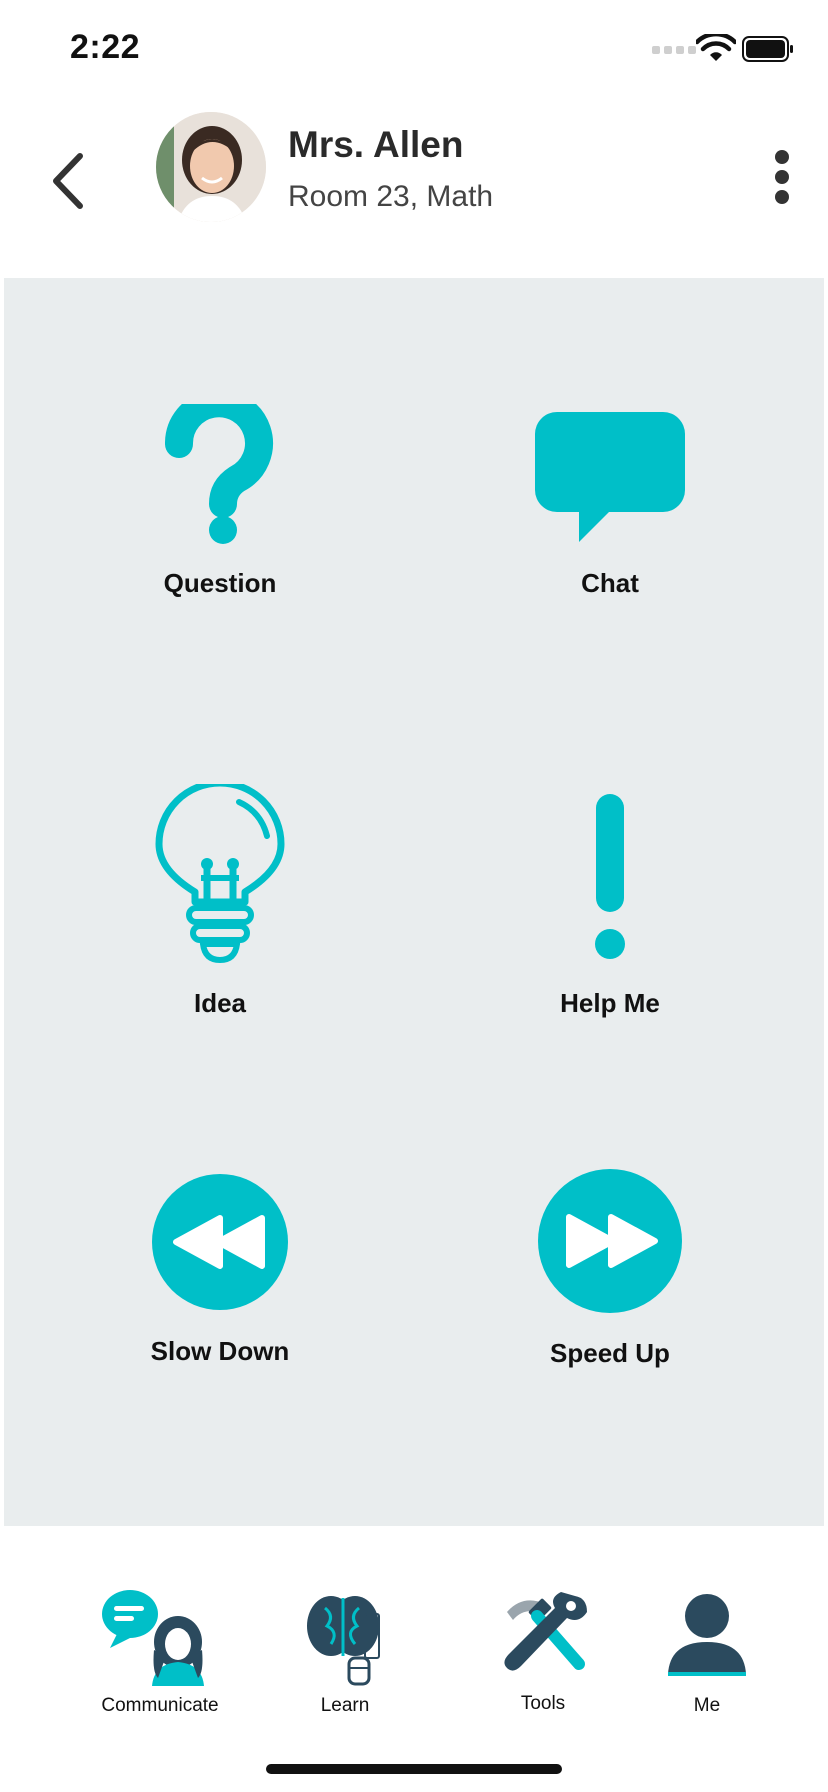 The width and height of the screenshot is (828, 1792). I want to click on status-bar: 2:22, so click(414, 50).